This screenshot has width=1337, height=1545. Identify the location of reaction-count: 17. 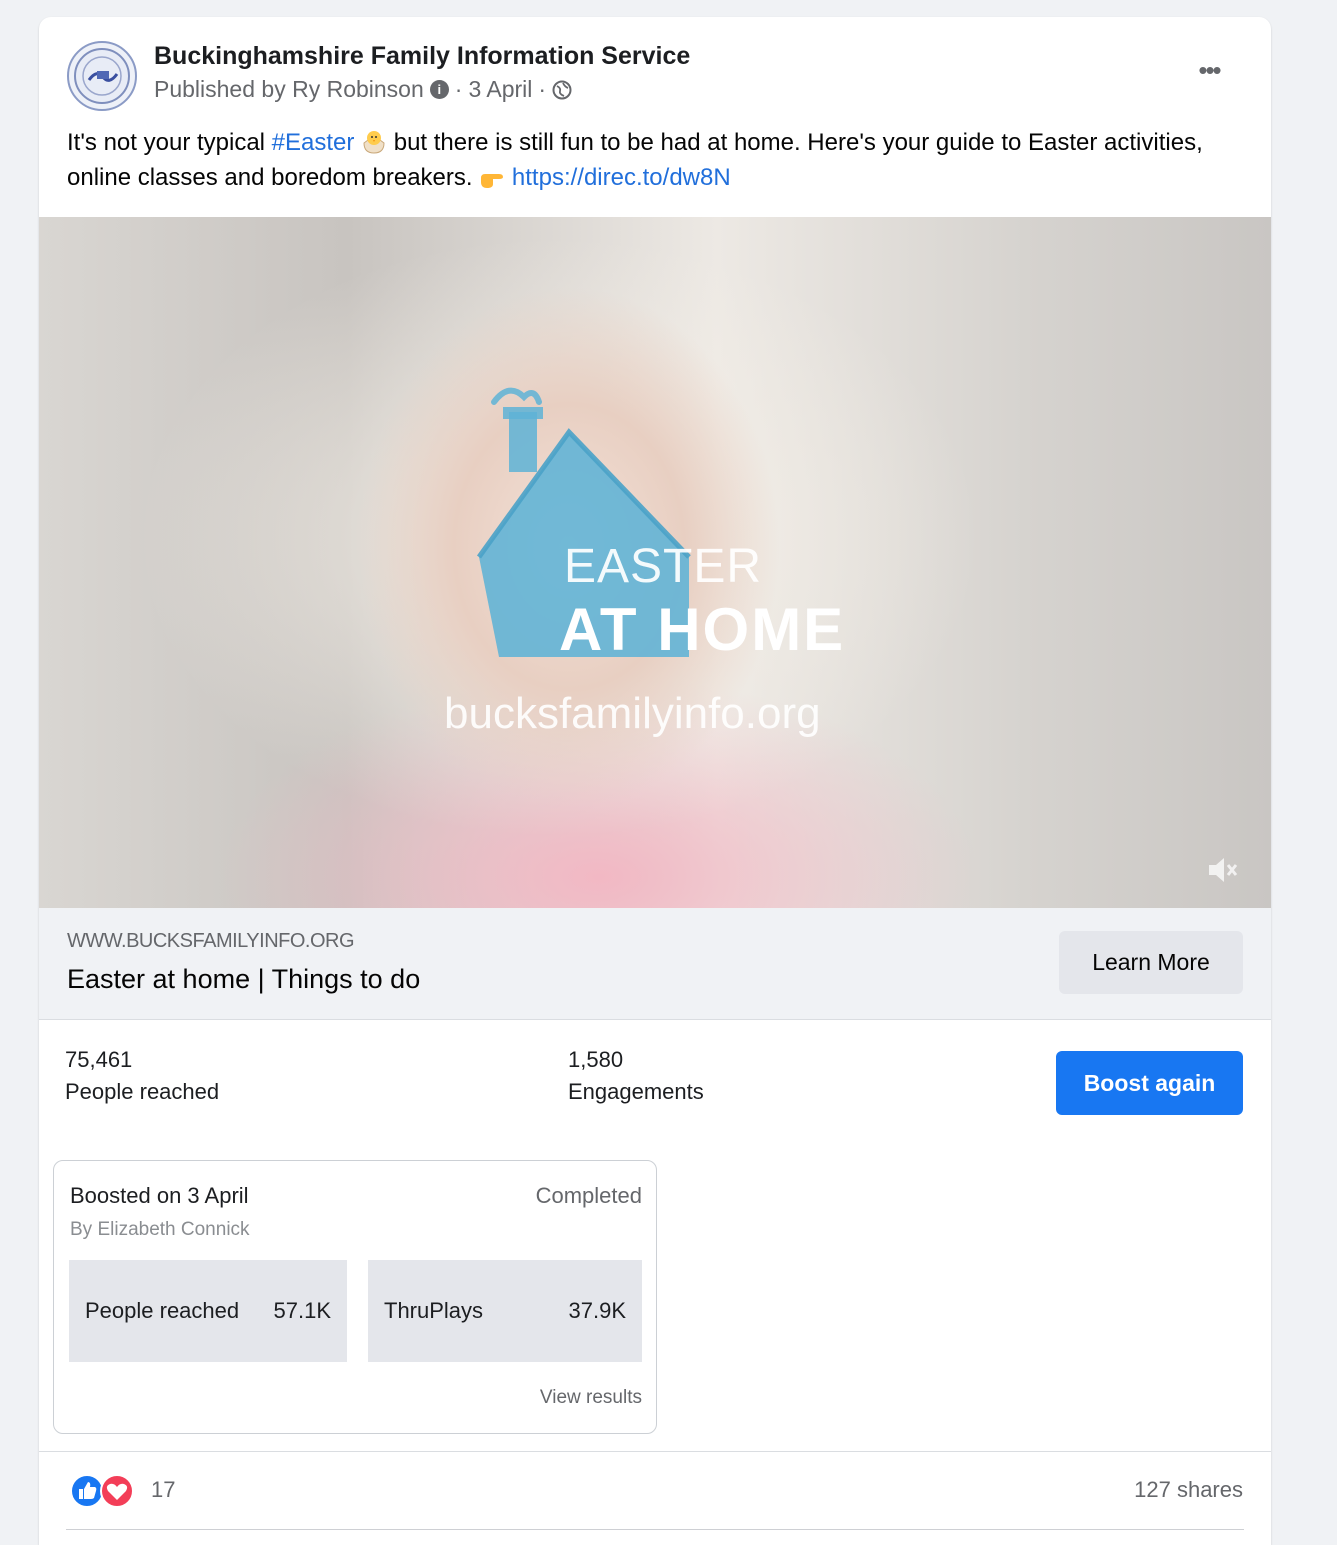
(163, 1490).